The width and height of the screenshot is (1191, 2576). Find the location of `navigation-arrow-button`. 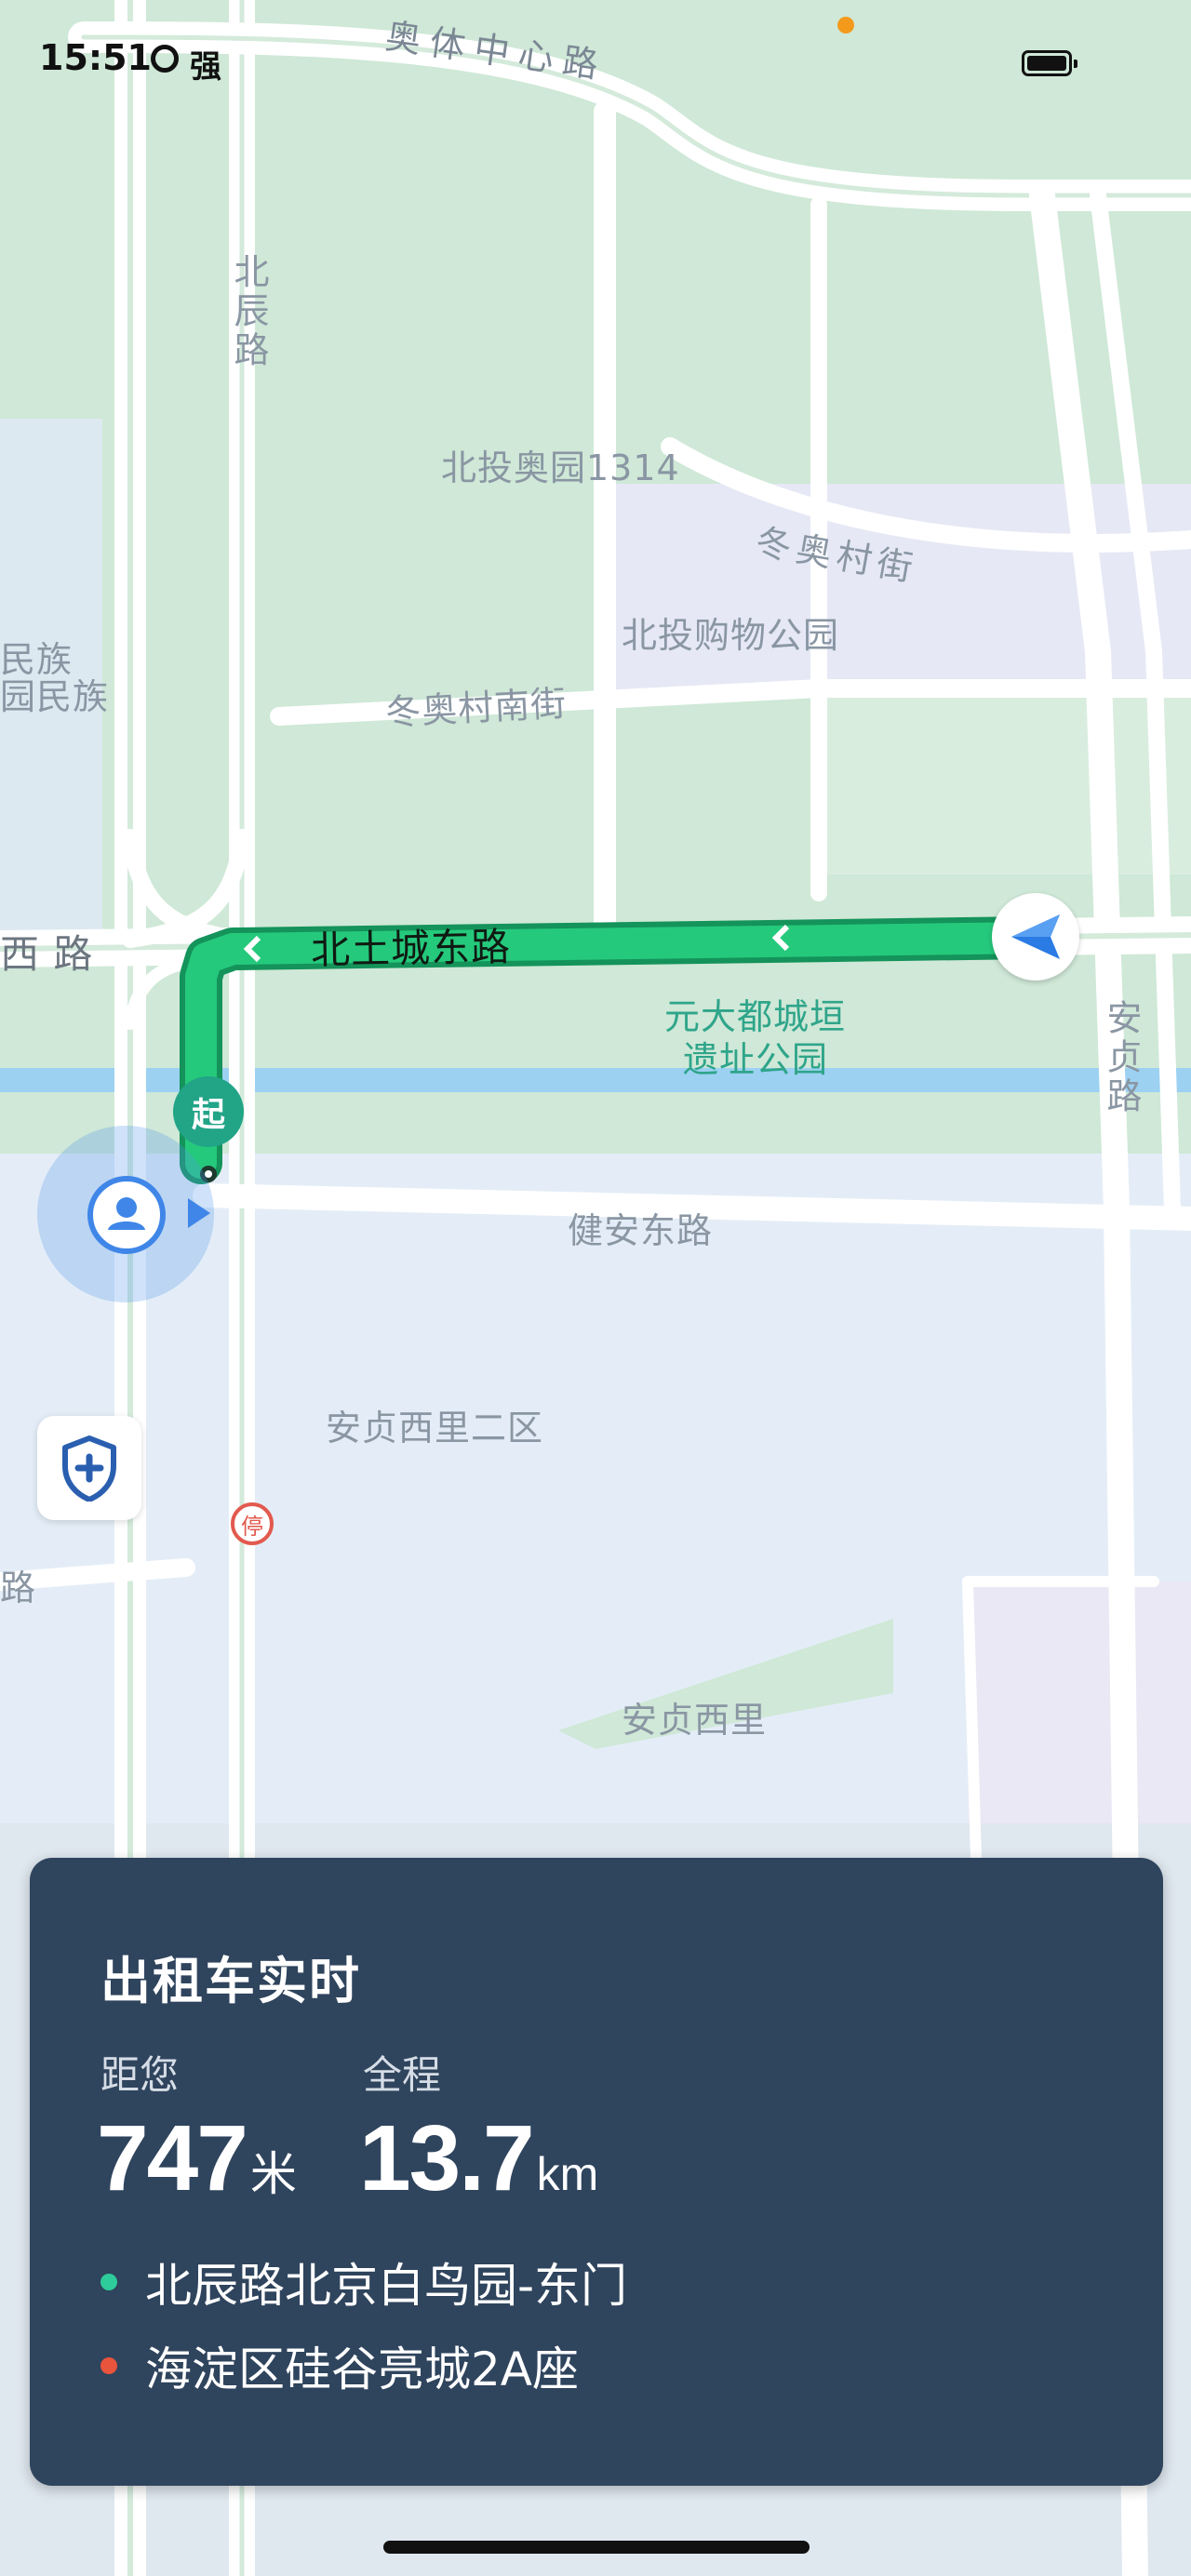

navigation-arrow-button is located at coordinates (1035, 937).